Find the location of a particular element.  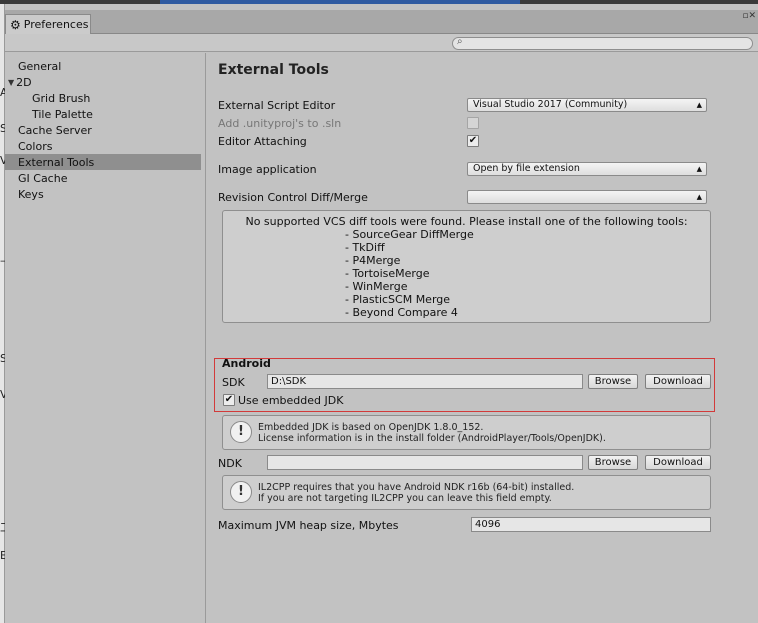

gear-icon: ⚙ is located at coordinates (15, 24).